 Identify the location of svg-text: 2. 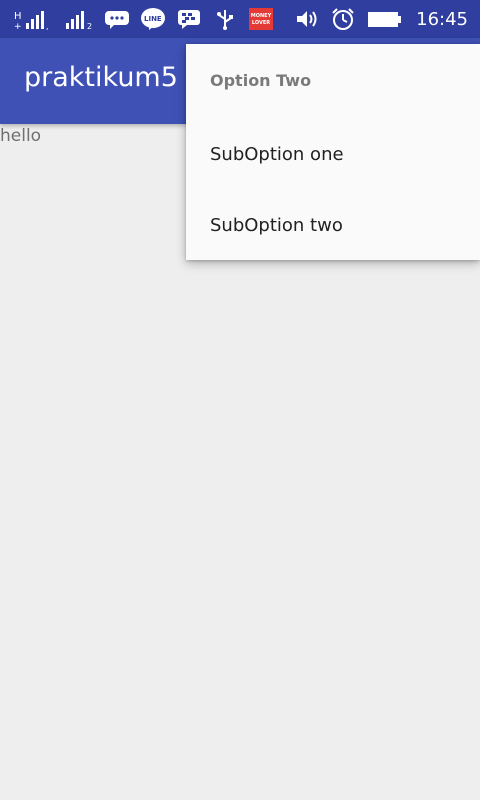
(89, 26).